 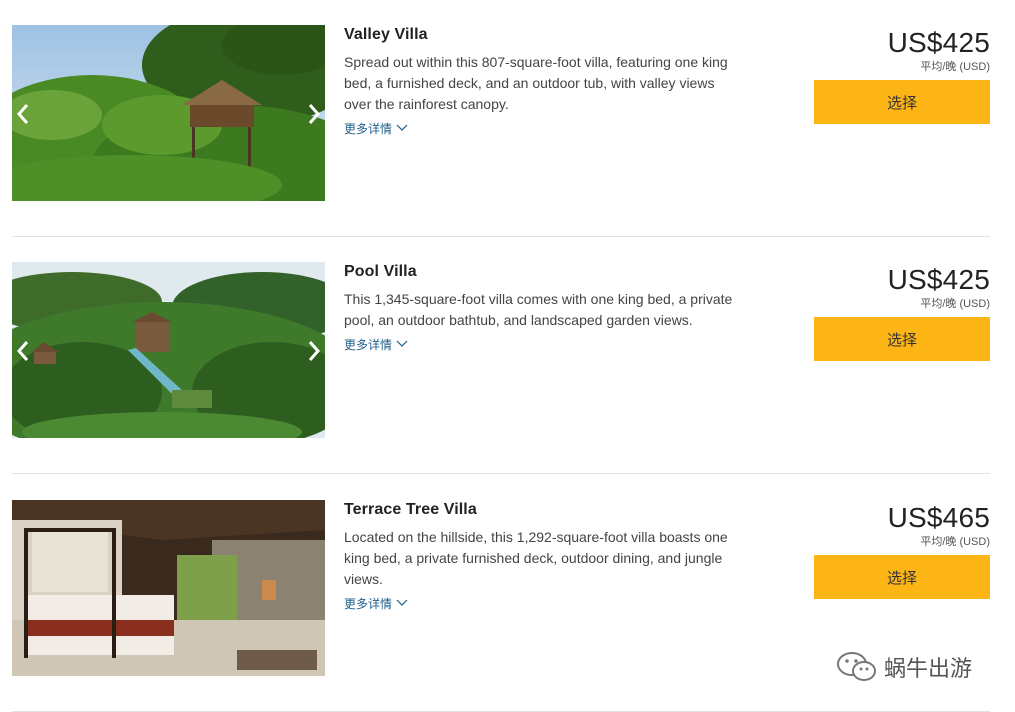 I want to click on jungle-treehouse-photo, so click(x=168, y=113).